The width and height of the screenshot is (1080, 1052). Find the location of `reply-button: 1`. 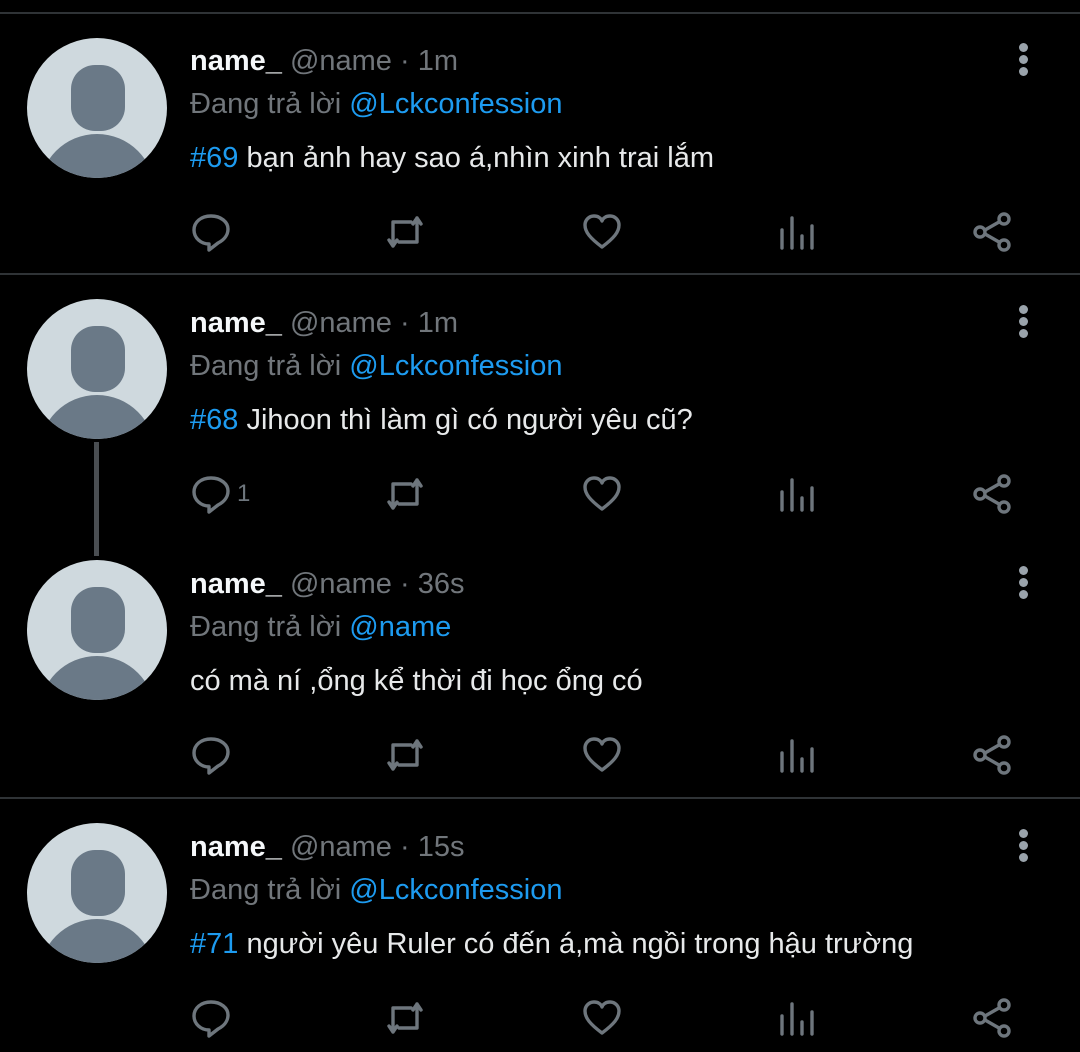

reply-button: 1 is located at coordinates (220, 494).